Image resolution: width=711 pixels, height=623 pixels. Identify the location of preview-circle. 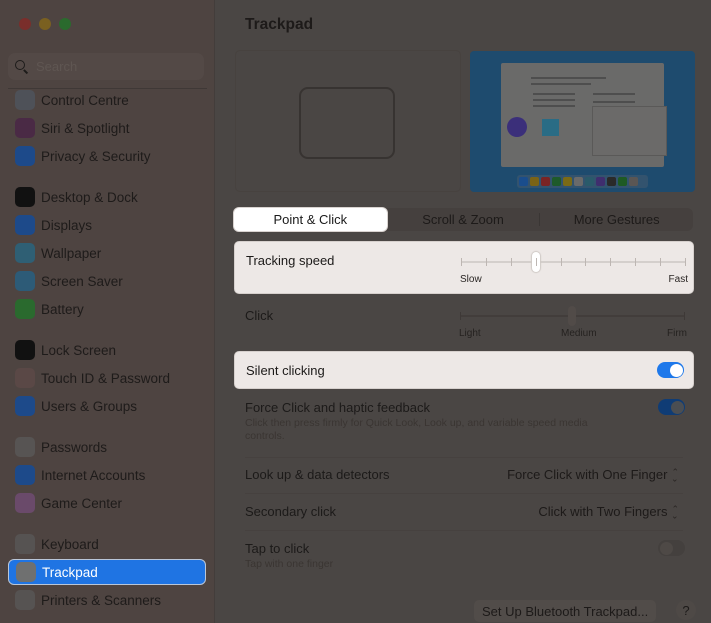
(517, 127).